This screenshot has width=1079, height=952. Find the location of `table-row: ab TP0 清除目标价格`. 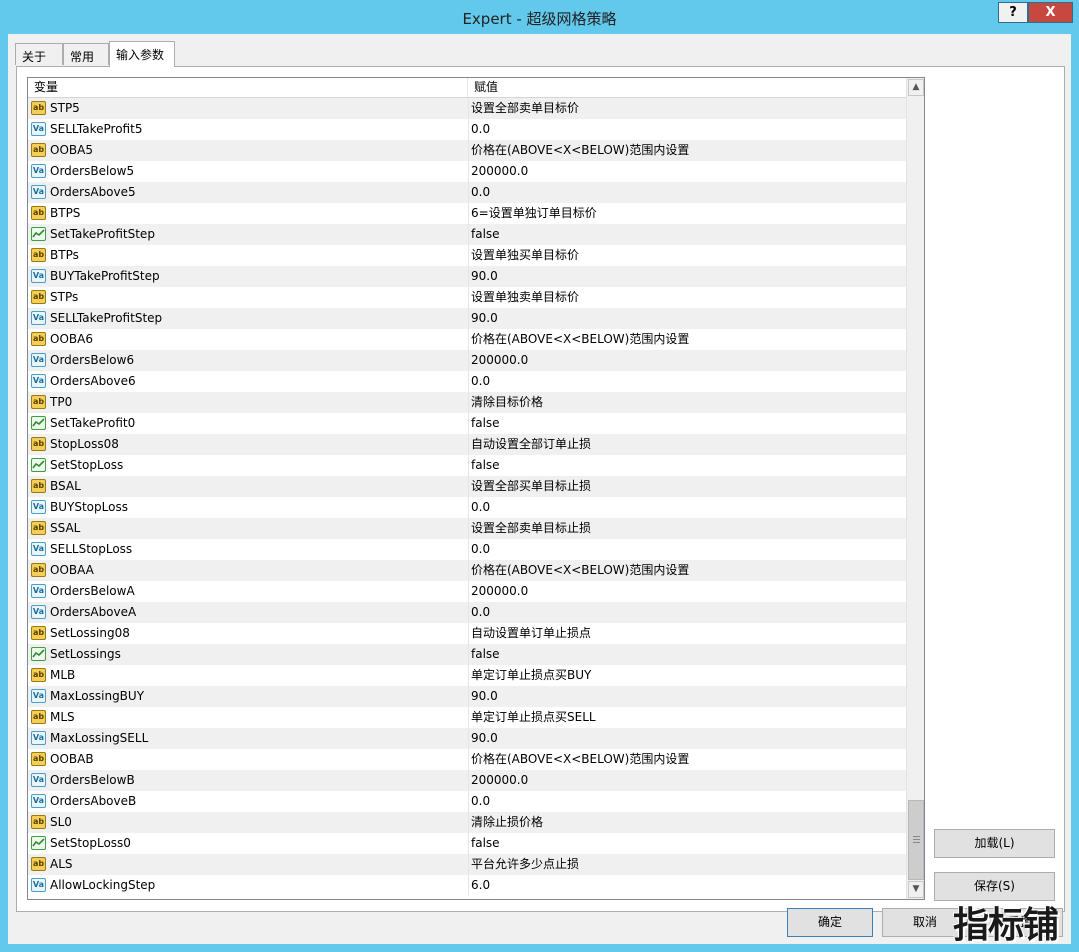

table-row: ab TP0 清除目标价格 is located at coordinates (467, 402).